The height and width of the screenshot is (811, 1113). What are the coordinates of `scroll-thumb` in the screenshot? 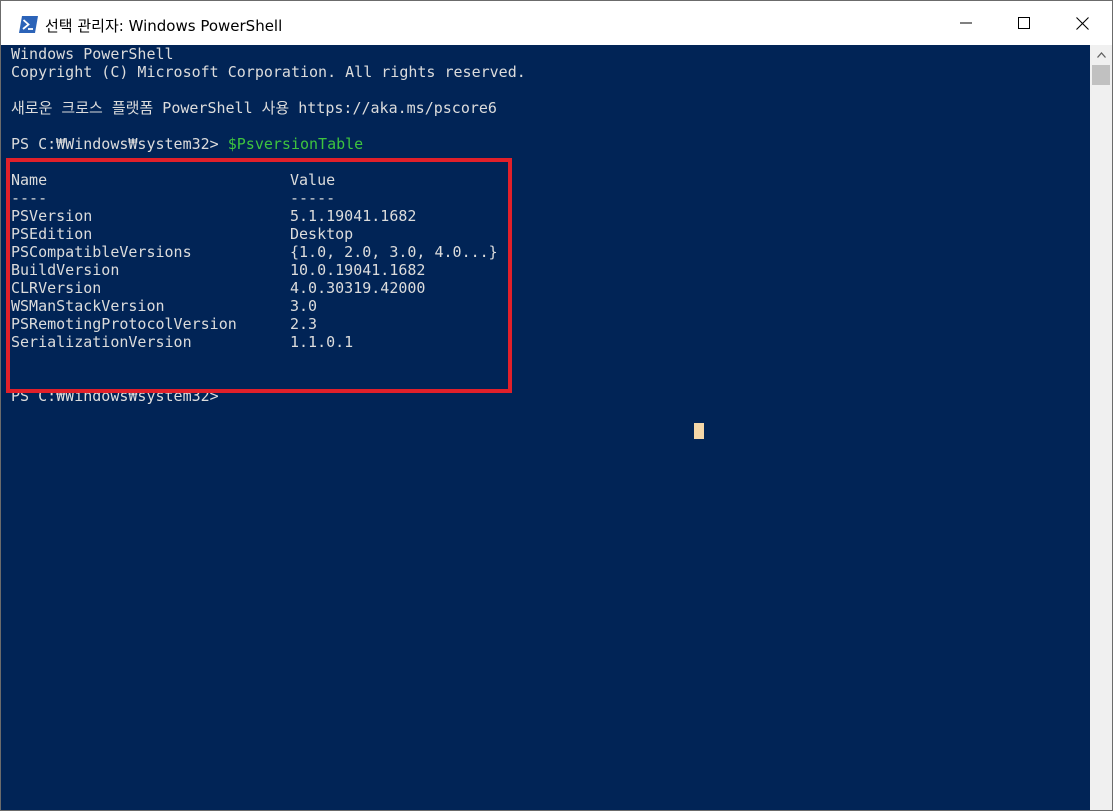 It's located at (1101, 75).